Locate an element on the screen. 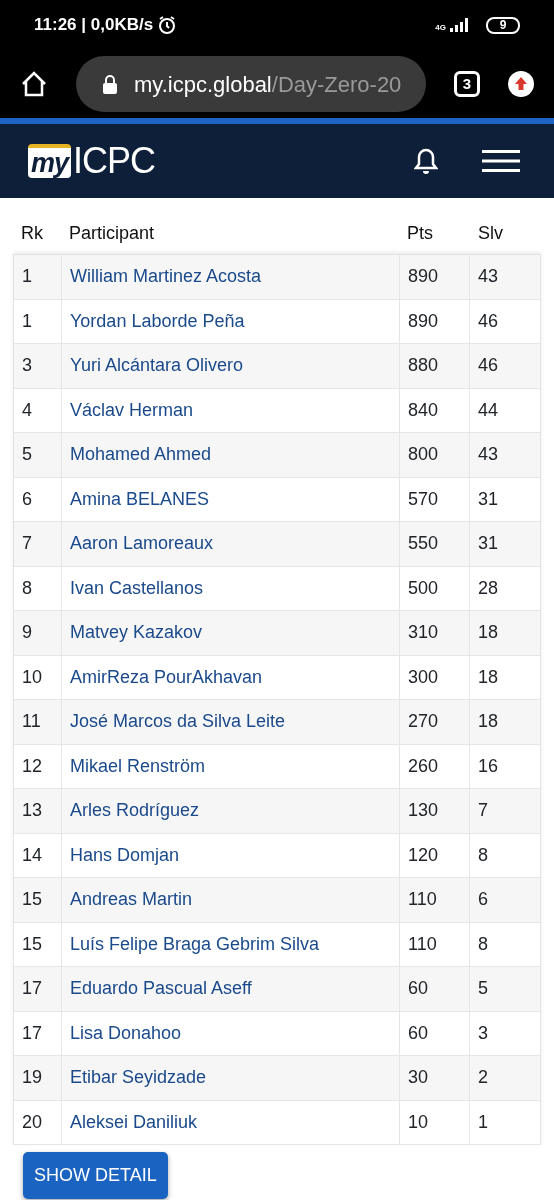 Image resolution: width=554 pixels, height=1200 pixels. solved-cell-text: 44 is located at coordinates (488, 410).